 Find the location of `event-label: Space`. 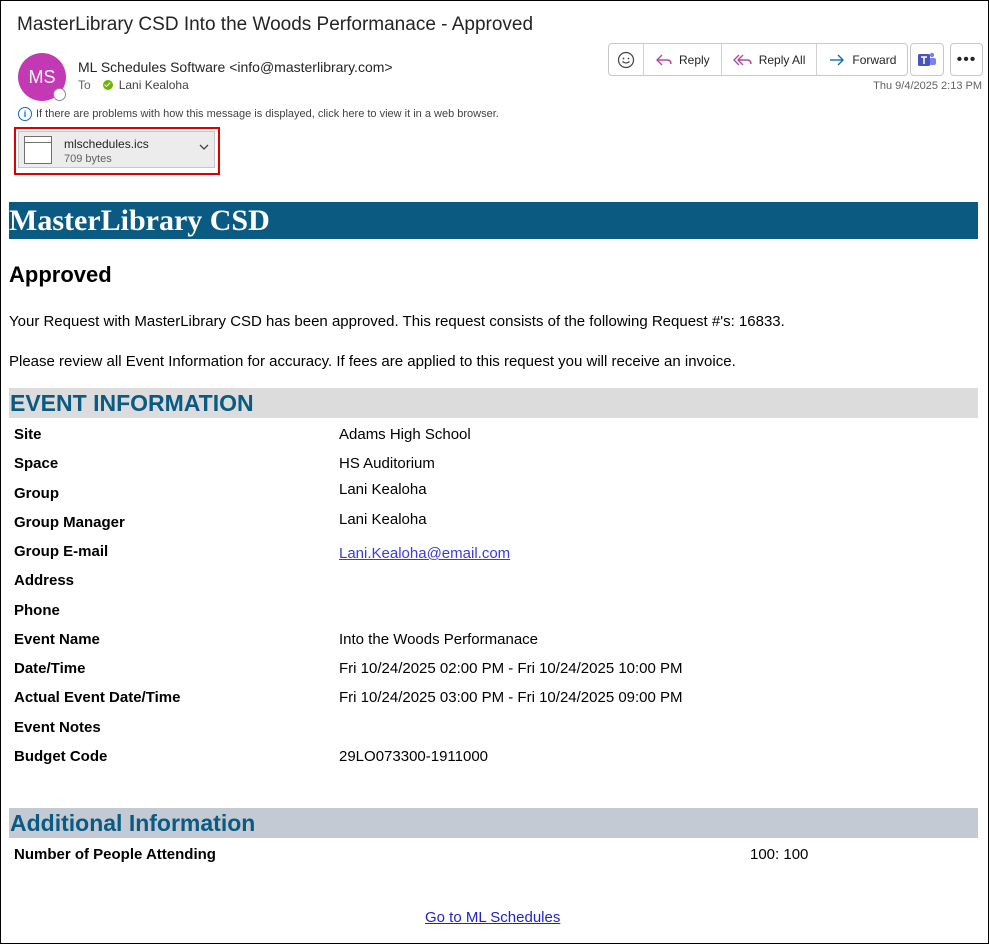

event-label: Space is located at coordinates (36, 463).